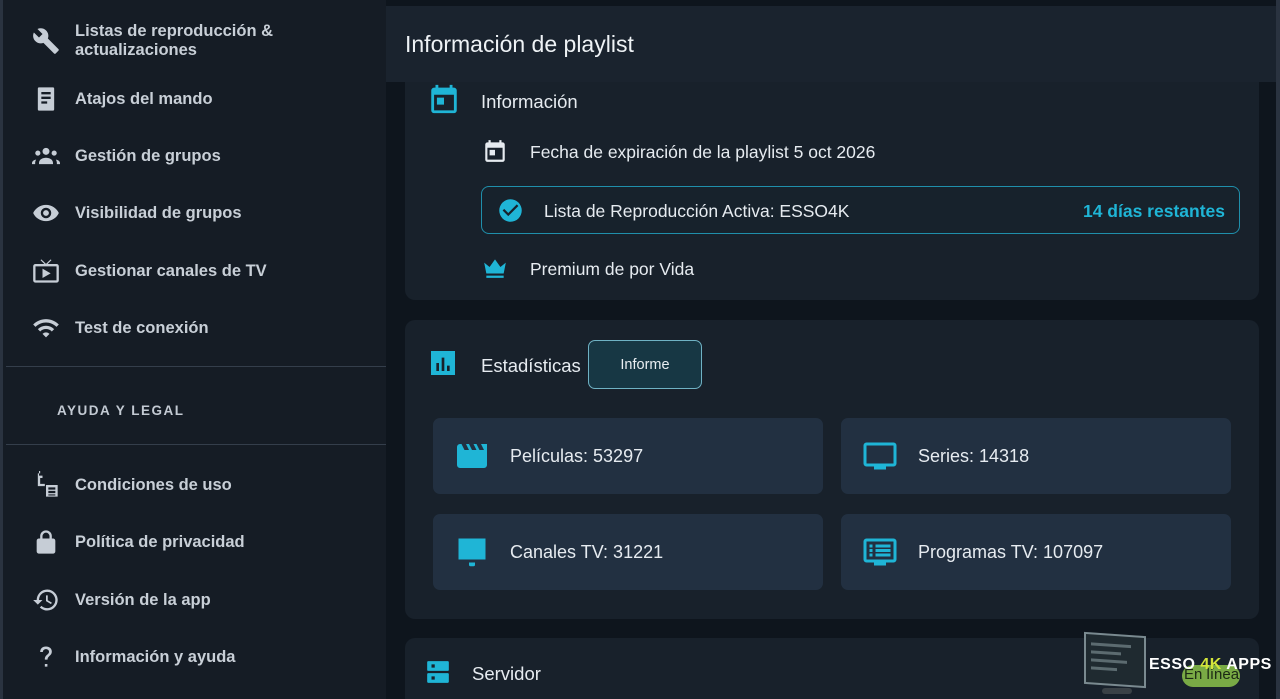 This screenshot has height=699, width=1280. Describe the element at coordinates (46, 657) in the screenshot. I see `question-icon` at that location.